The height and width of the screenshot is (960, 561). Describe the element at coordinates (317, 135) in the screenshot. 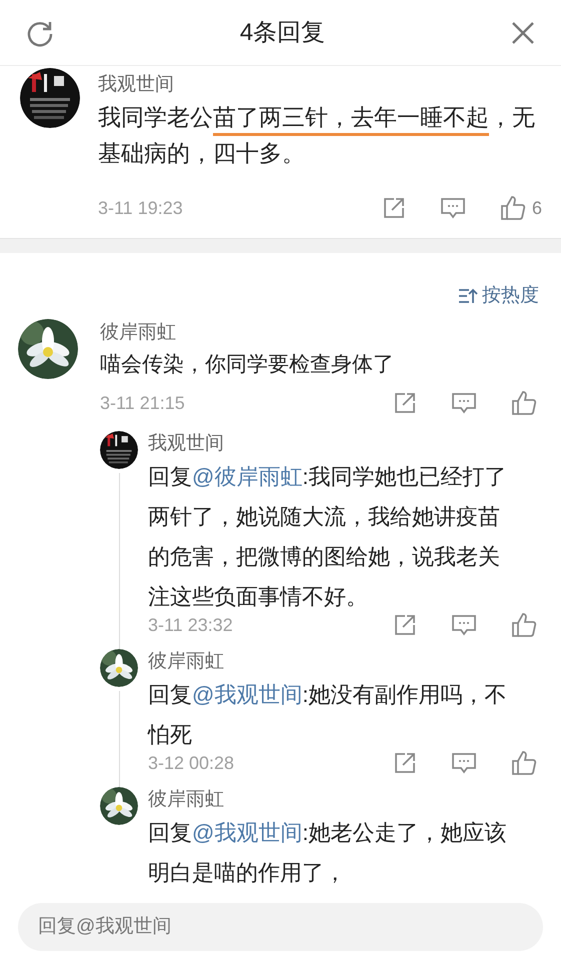

I see `comment-text: 我同学老公苗了两三针，去年一睡不起，无基础病的，四十多。` at that location.